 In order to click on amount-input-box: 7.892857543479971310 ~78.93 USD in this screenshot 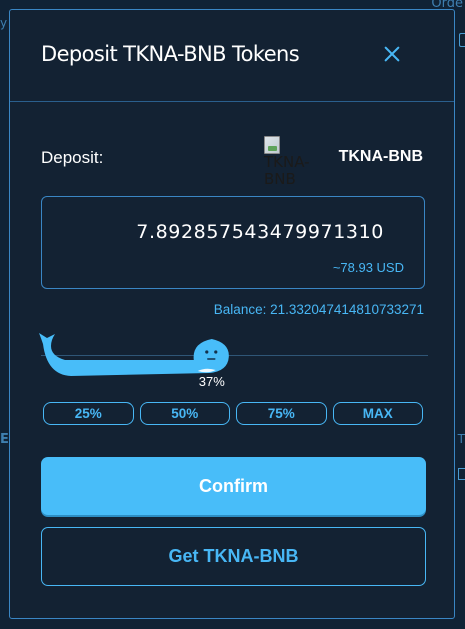, I will do `click(233, 242)`.